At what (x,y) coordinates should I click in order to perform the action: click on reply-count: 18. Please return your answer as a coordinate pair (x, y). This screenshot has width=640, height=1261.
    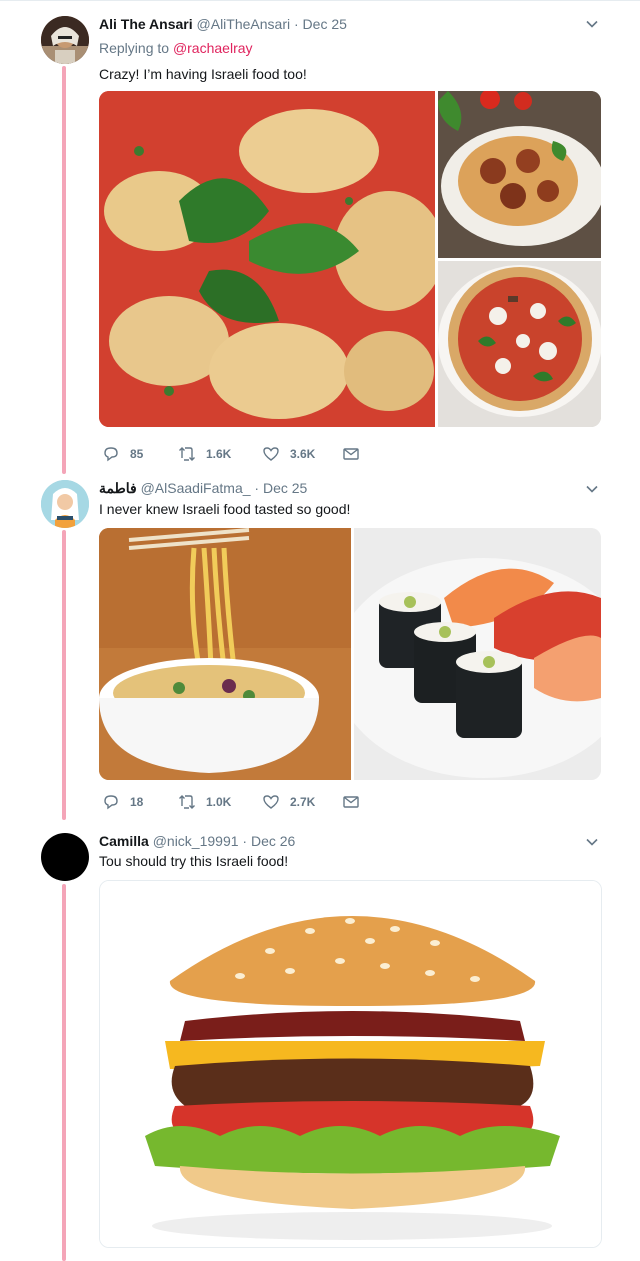
    Looking at the image, I should click on (137, 802).